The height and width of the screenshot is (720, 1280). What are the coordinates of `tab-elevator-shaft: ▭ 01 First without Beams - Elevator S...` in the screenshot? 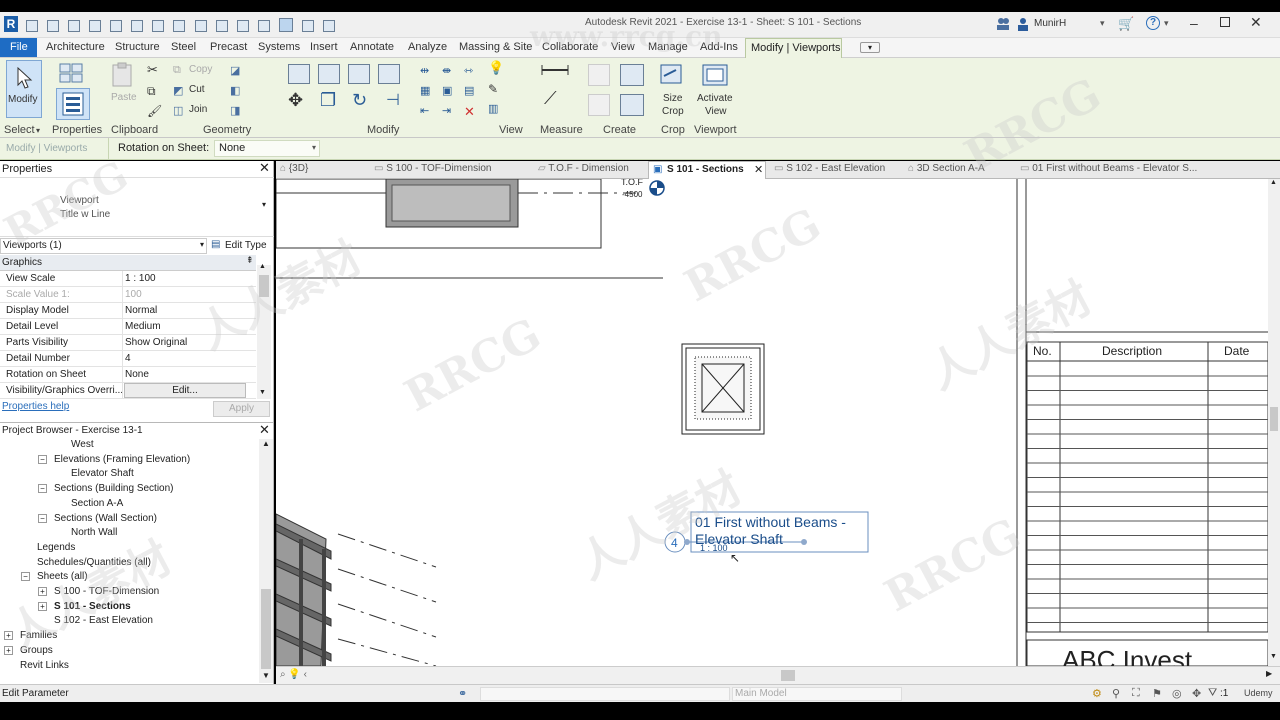 It's located at (1108, 168).